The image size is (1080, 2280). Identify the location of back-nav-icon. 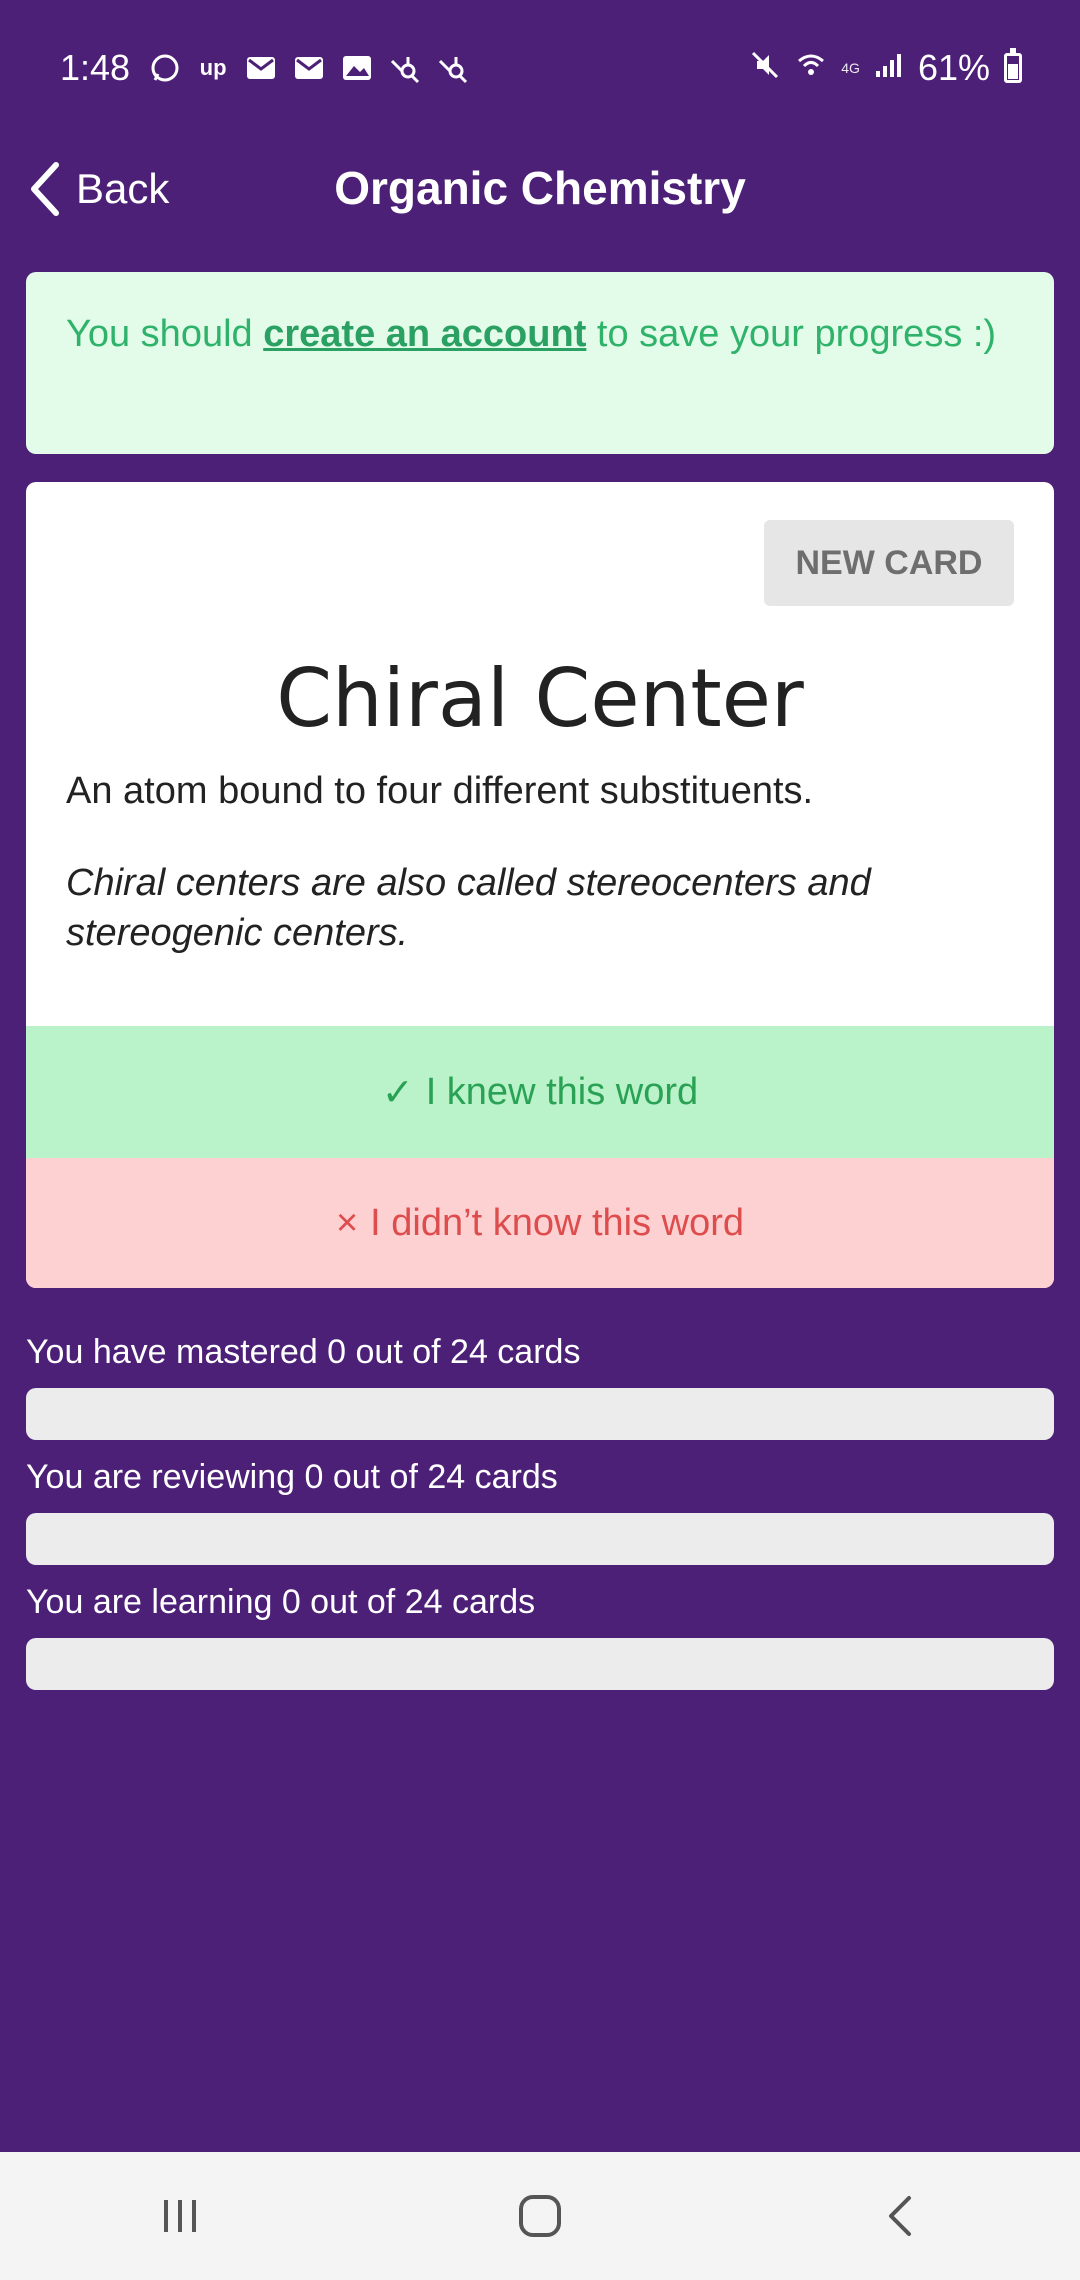
(900, 2216).